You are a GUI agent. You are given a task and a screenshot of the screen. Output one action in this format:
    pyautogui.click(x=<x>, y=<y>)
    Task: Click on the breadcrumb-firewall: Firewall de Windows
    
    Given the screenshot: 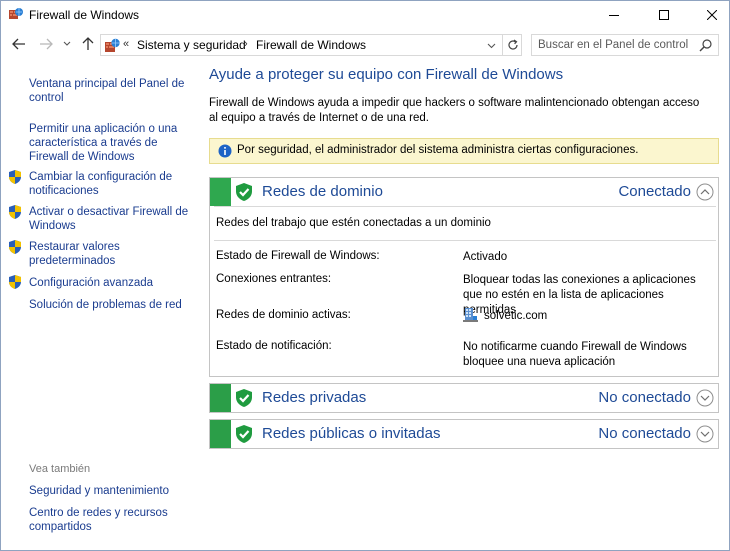 What is the action you would take?
    pyautogui.click(x=311, y=45)
    